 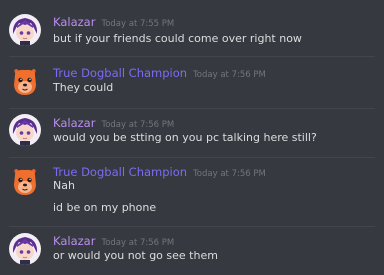 I want to click on message-text: or would you not go see them, so click(x=135, y=255).